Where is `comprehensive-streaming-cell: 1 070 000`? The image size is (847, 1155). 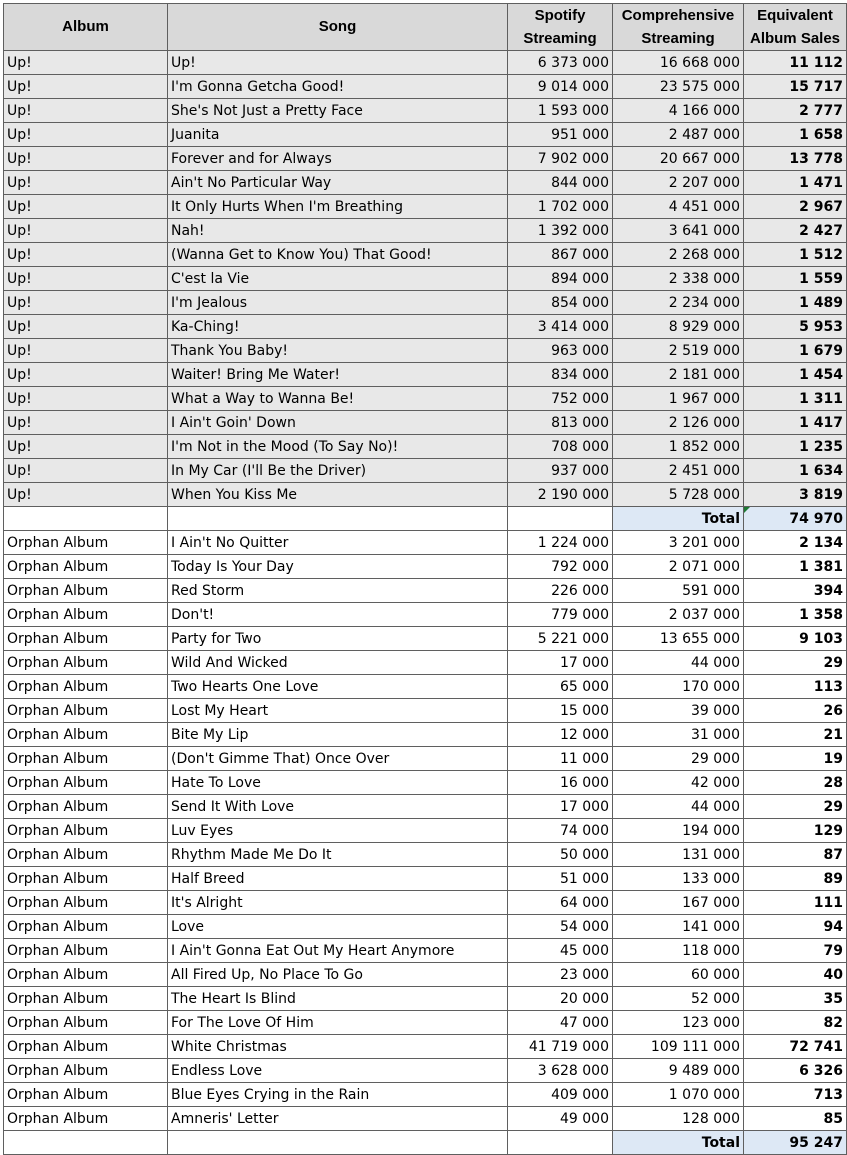
comprehensive-streaming-cell: 1 070 000 is located at coordinates (678, 1094).